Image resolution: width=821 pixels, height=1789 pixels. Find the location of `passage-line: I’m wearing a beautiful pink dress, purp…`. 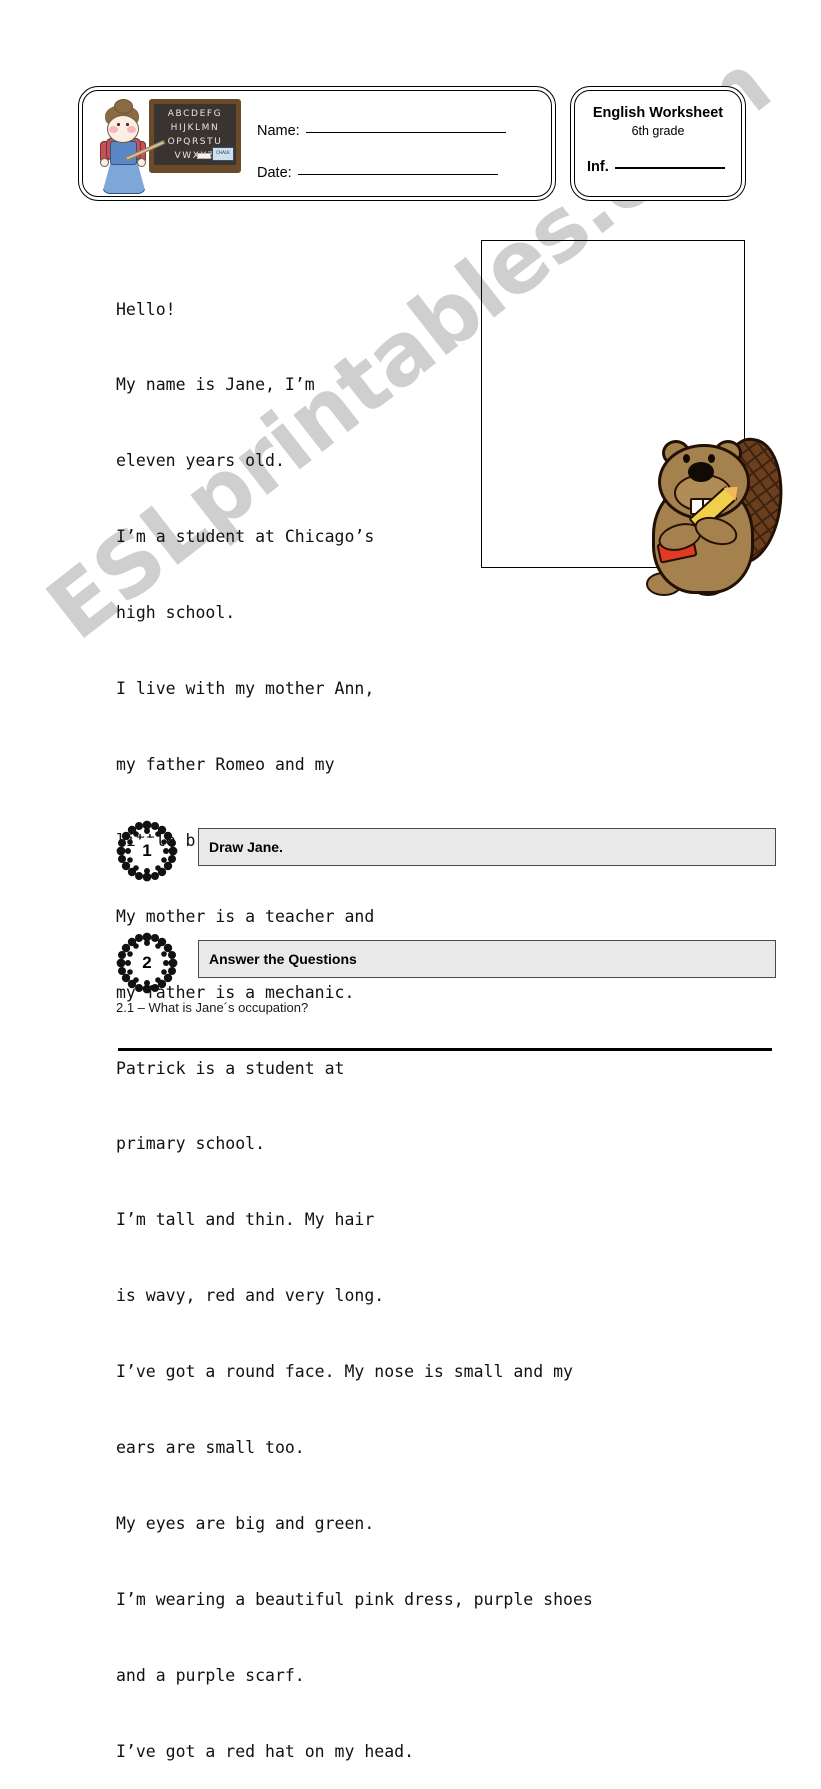

passage-line: I’m wearing a beautiful pink dress, purp… is located at coordinates (354, 1599).